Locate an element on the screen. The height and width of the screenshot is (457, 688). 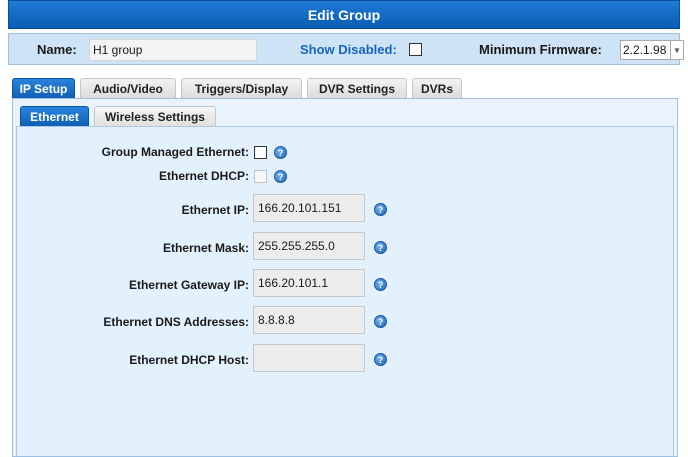
show-disabled-checkbox is located at coordinates (415, 49).